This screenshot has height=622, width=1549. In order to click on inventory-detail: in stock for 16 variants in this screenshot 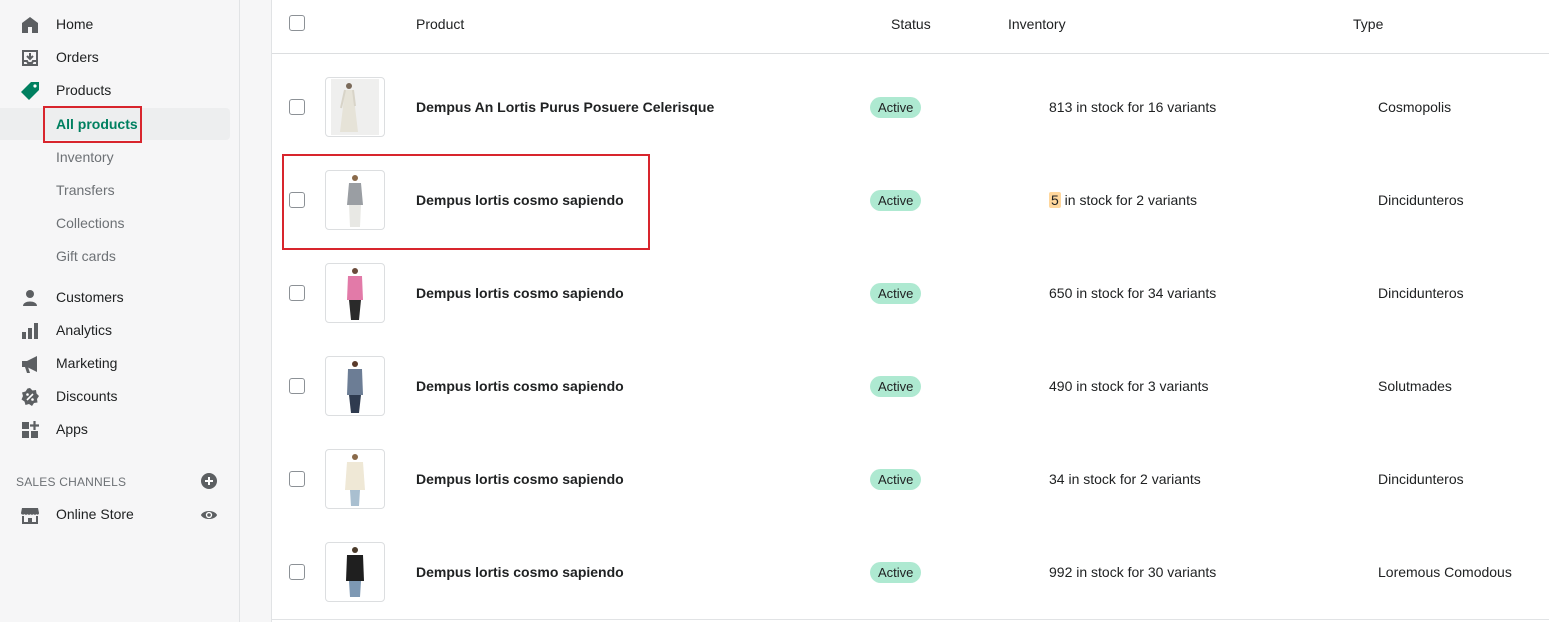, I will do `click(1144, 107)`.